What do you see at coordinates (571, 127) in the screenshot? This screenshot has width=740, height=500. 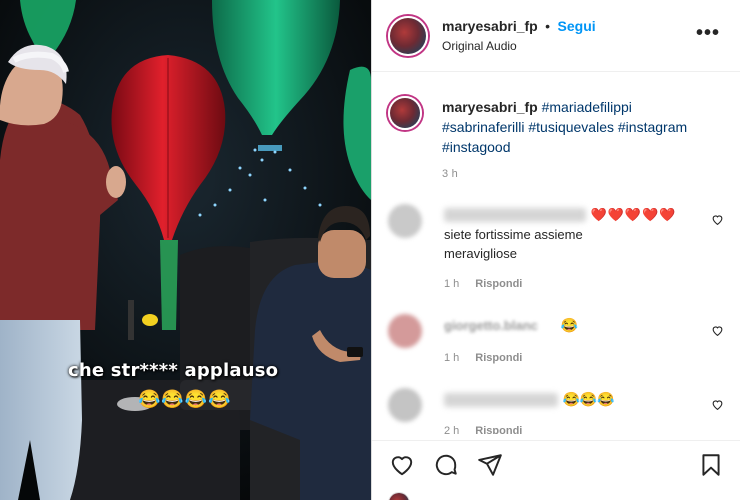 I see `hashtag: #tusiquevales` at bounding box center [571, 127].